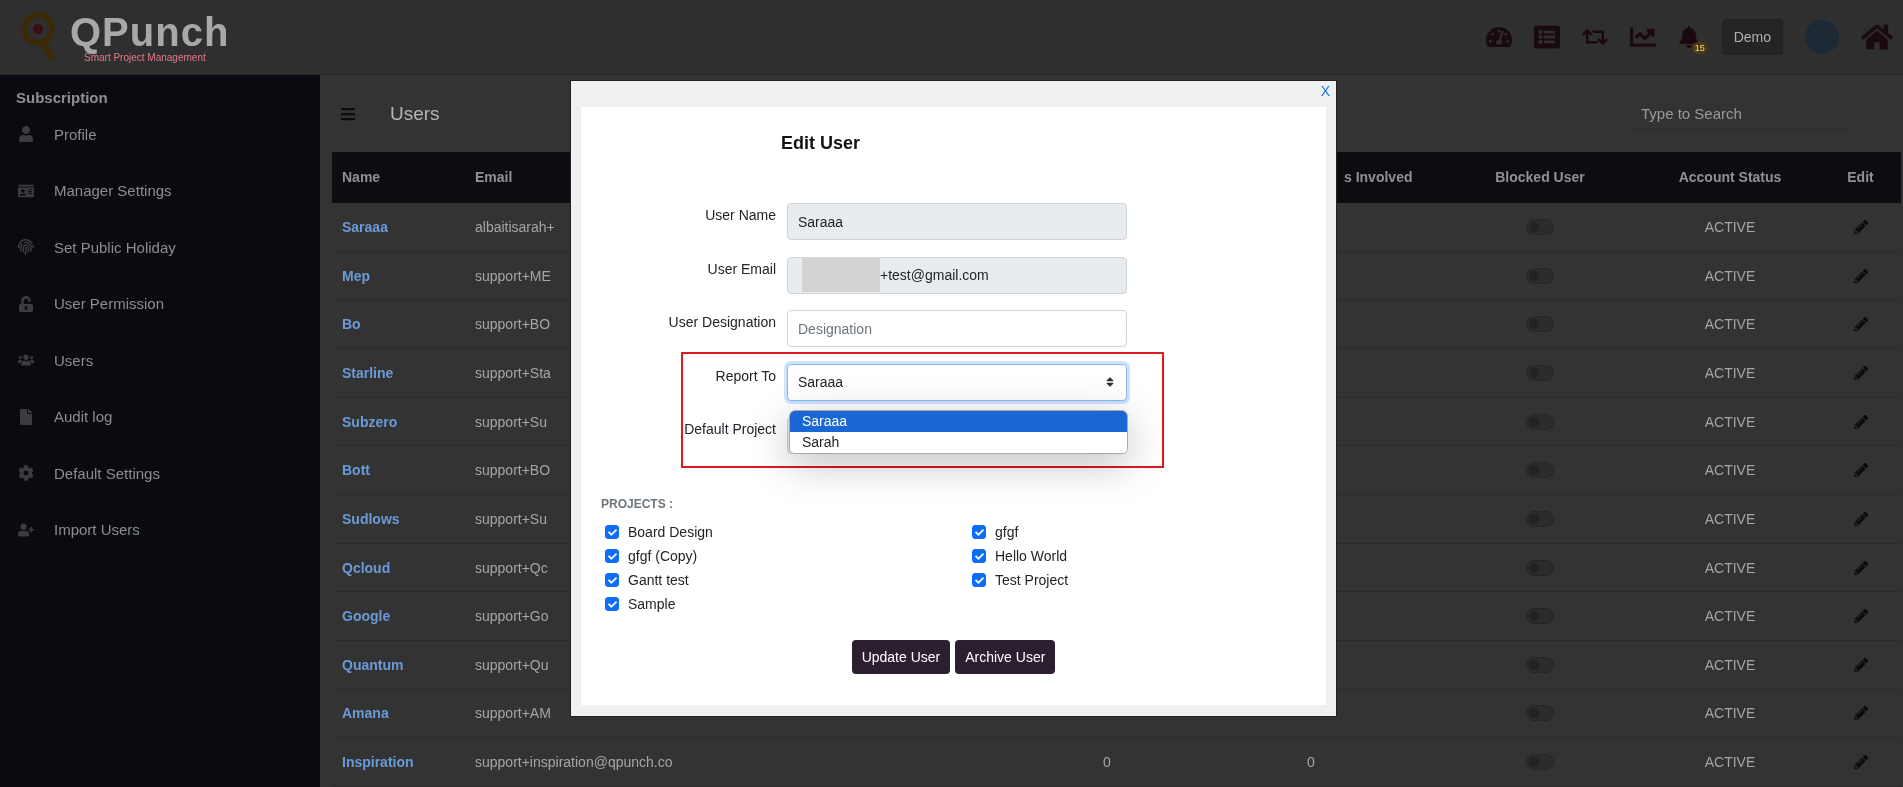 The width and height of the screenshot is (1903, 787). What do you see at coordinates (663, 556) in the screenshot?
I see `checkbox-label: gfgf (Copy)` at bounding box center [663, 556].